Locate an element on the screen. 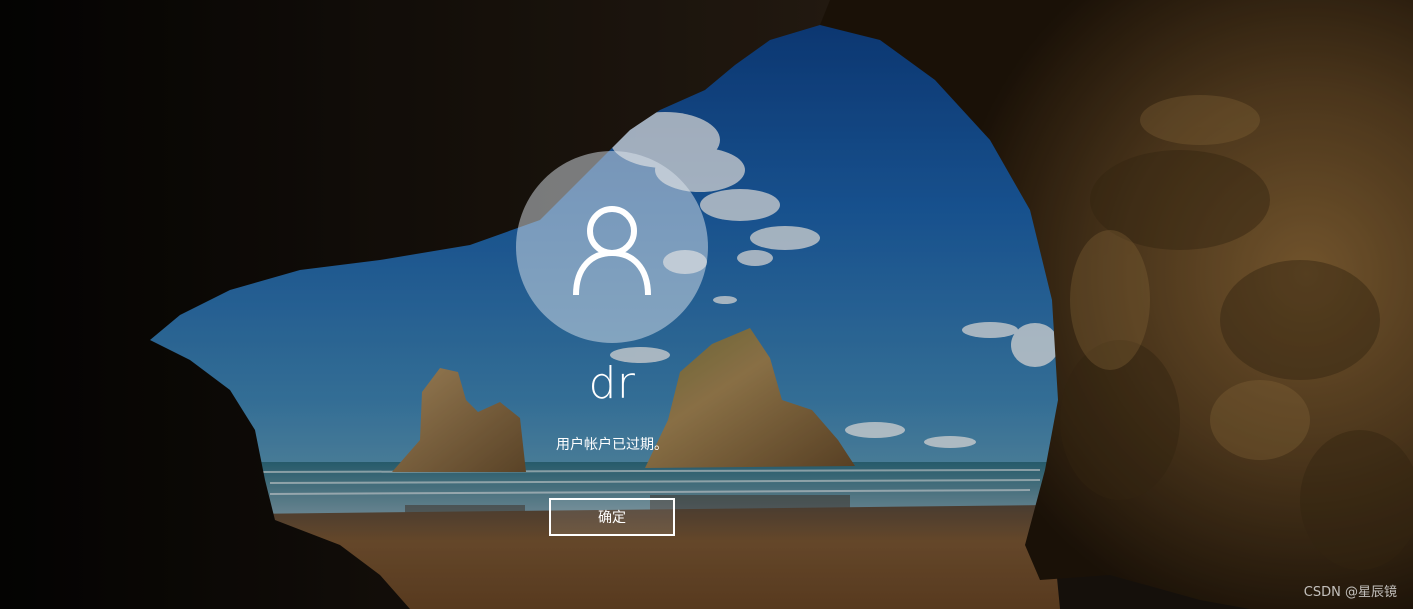  account-expired-message: 用户帐户已过期。 is located at coordinates (612, 445).